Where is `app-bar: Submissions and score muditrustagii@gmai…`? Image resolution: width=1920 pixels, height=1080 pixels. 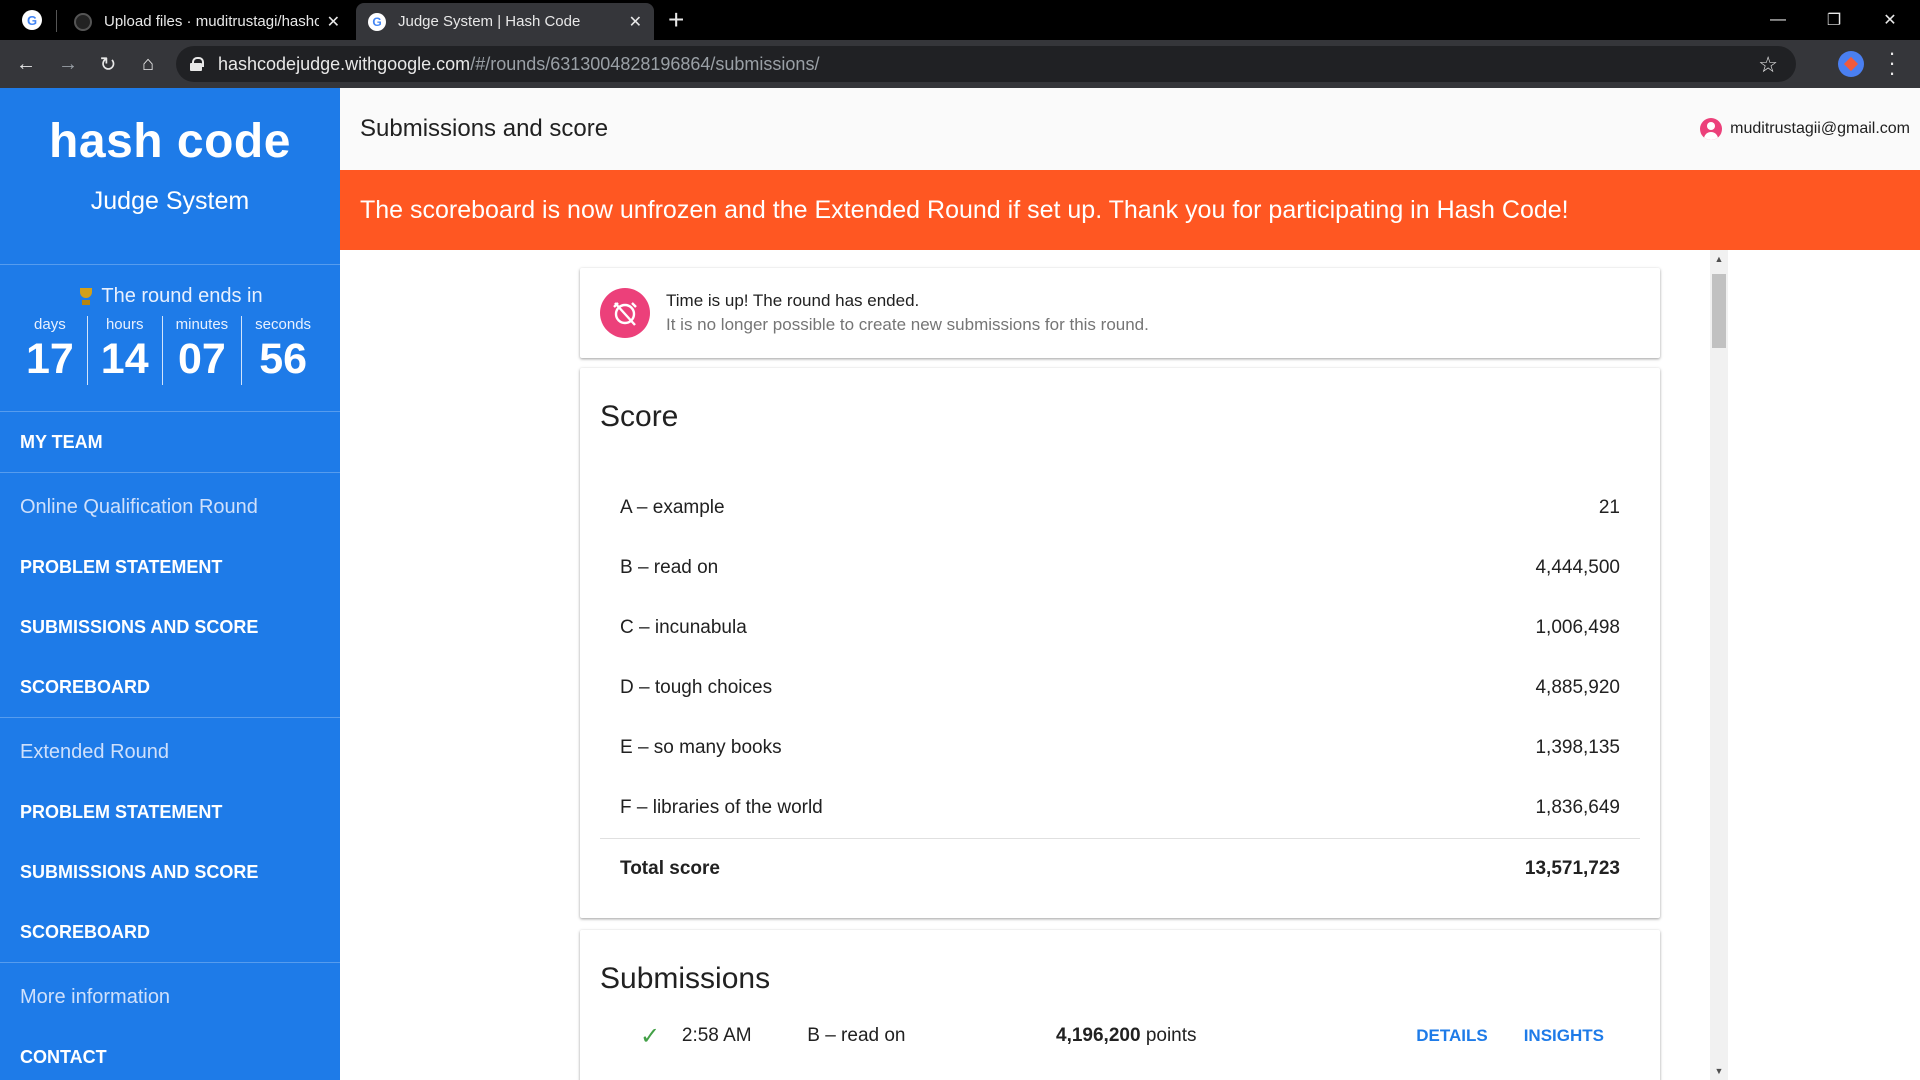
app-bar: Submissions and score muditrustagii@gmai… is located at coordinates (1130, 129).